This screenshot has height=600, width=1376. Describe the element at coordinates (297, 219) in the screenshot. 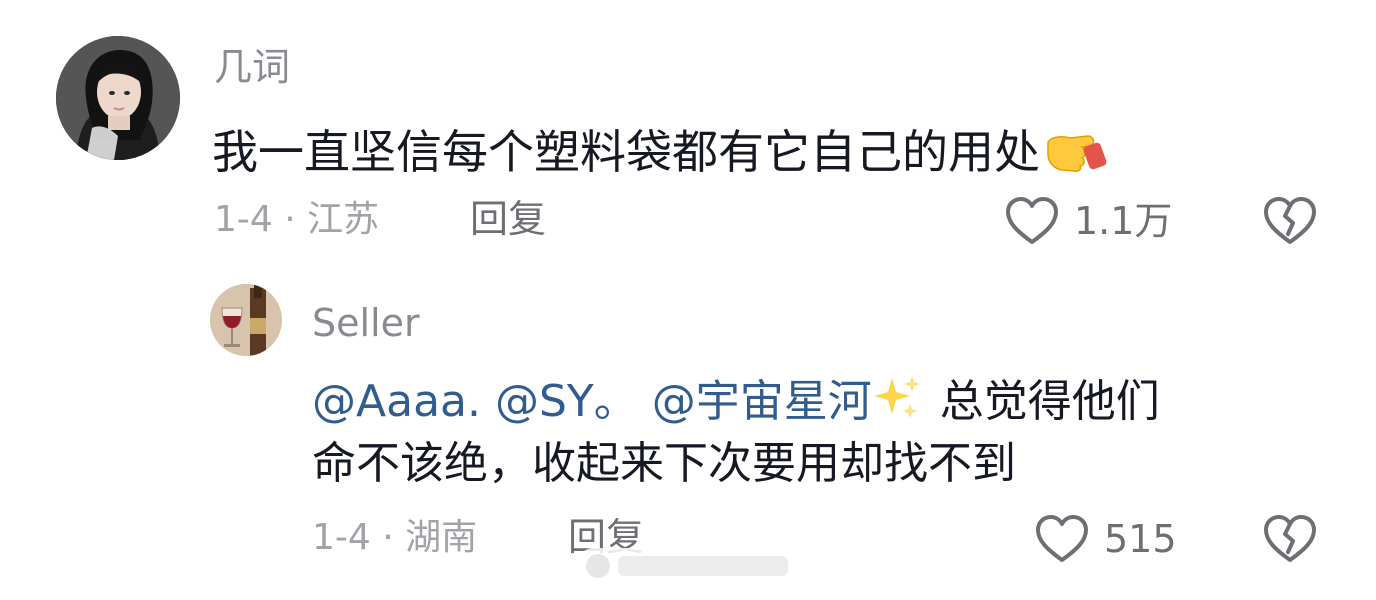

I see `comment-date-location: 1-4 · 江苏` at that location.